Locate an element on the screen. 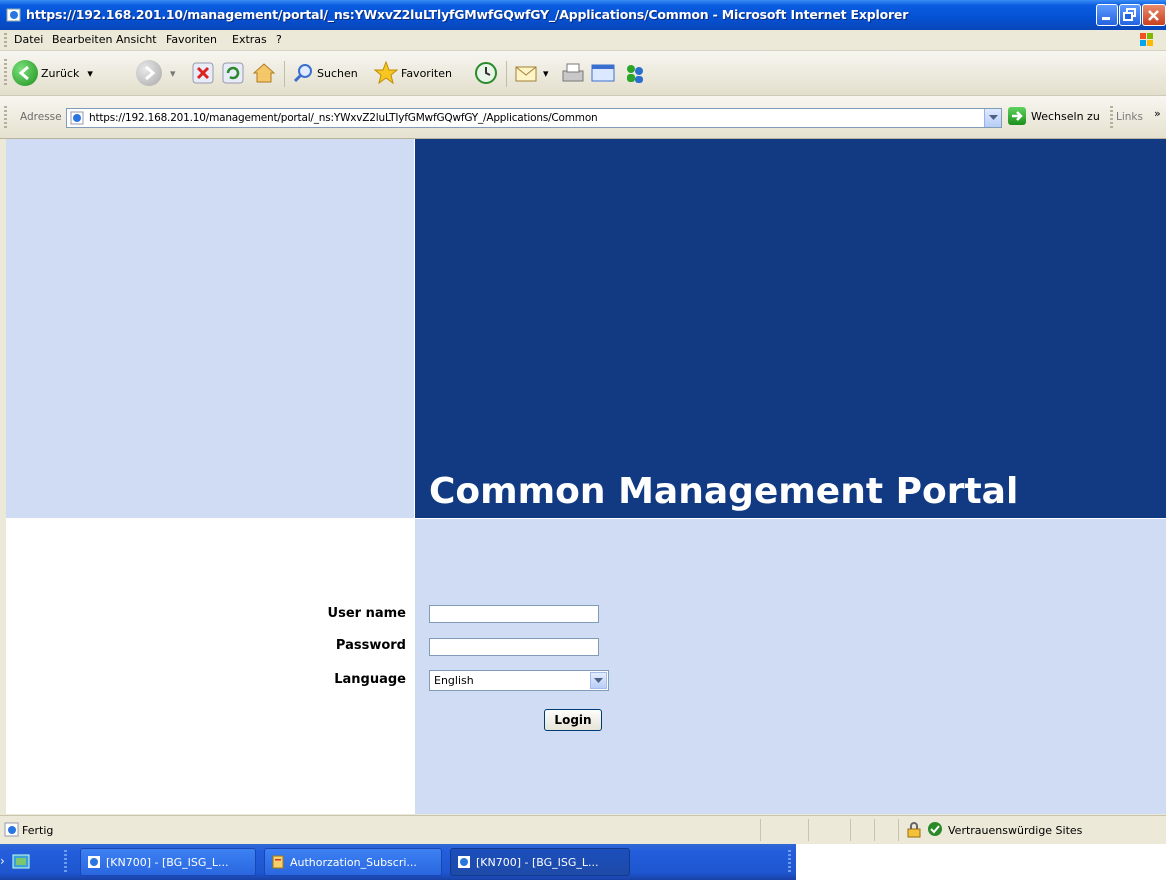  chevron-down-icon is located at coordinates (598, 680).